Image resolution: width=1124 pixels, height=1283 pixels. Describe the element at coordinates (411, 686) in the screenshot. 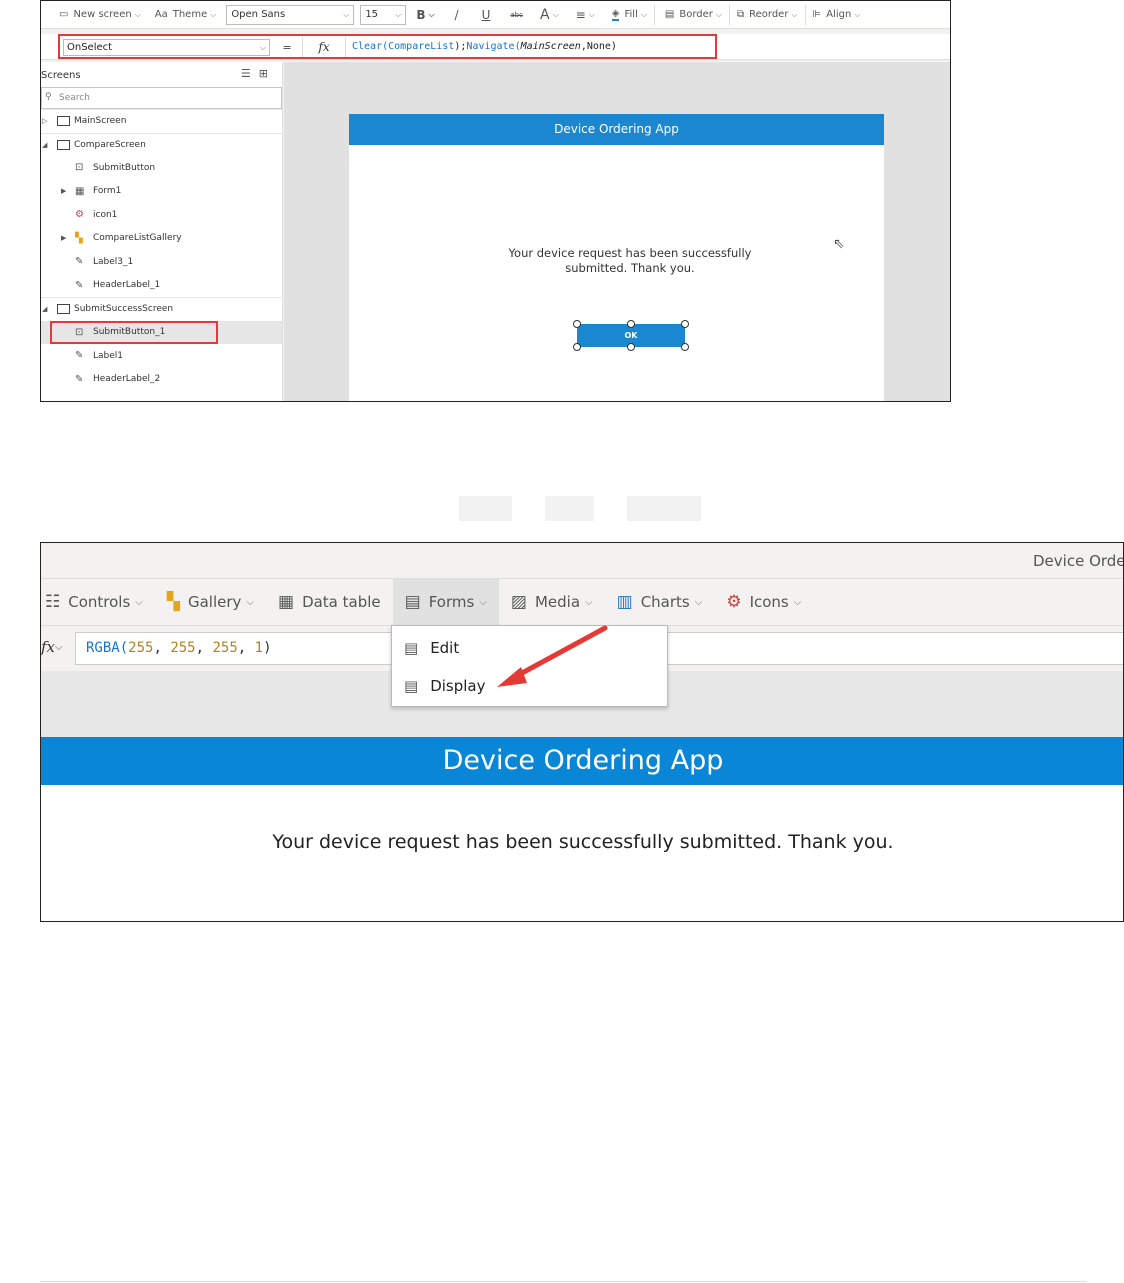

I see `display-form-icon: ▤` at that location.